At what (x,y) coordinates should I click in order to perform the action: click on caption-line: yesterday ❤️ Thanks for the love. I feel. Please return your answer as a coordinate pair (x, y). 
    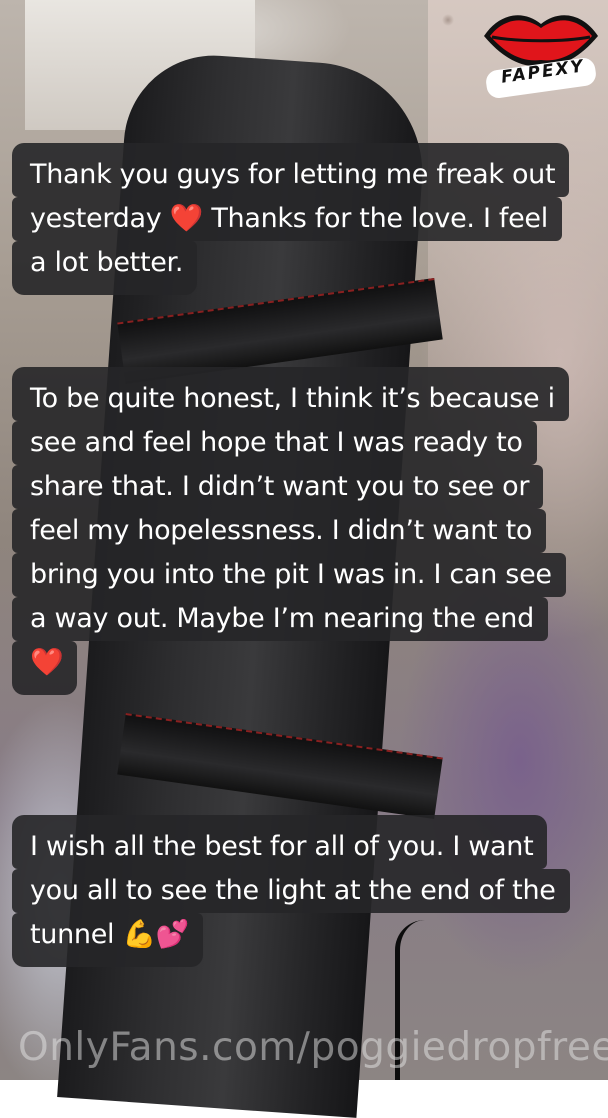
    Looking at the image, I should click on (287, 219).